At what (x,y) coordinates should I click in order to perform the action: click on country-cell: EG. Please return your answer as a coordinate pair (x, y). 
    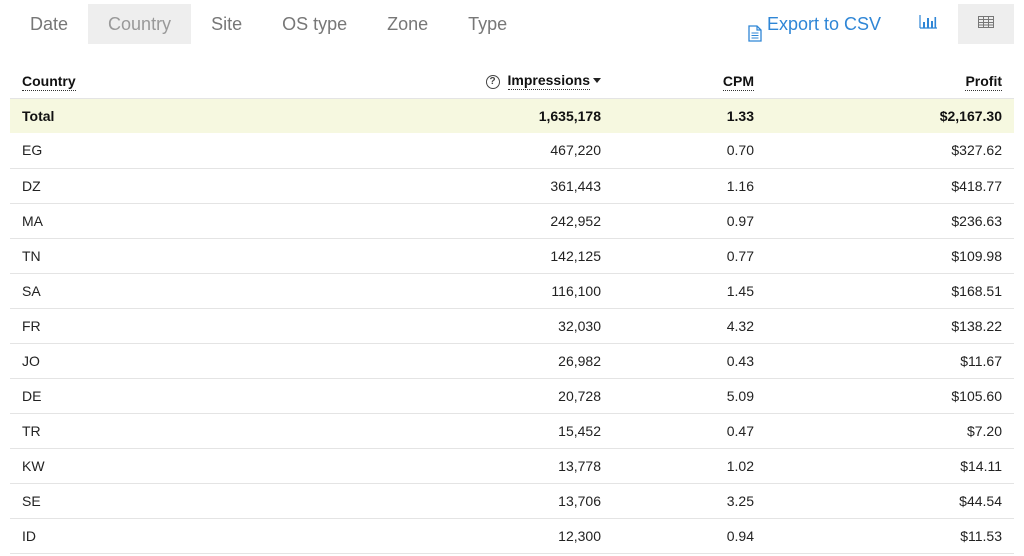
    Looking at the image, I should click on (170, 151).